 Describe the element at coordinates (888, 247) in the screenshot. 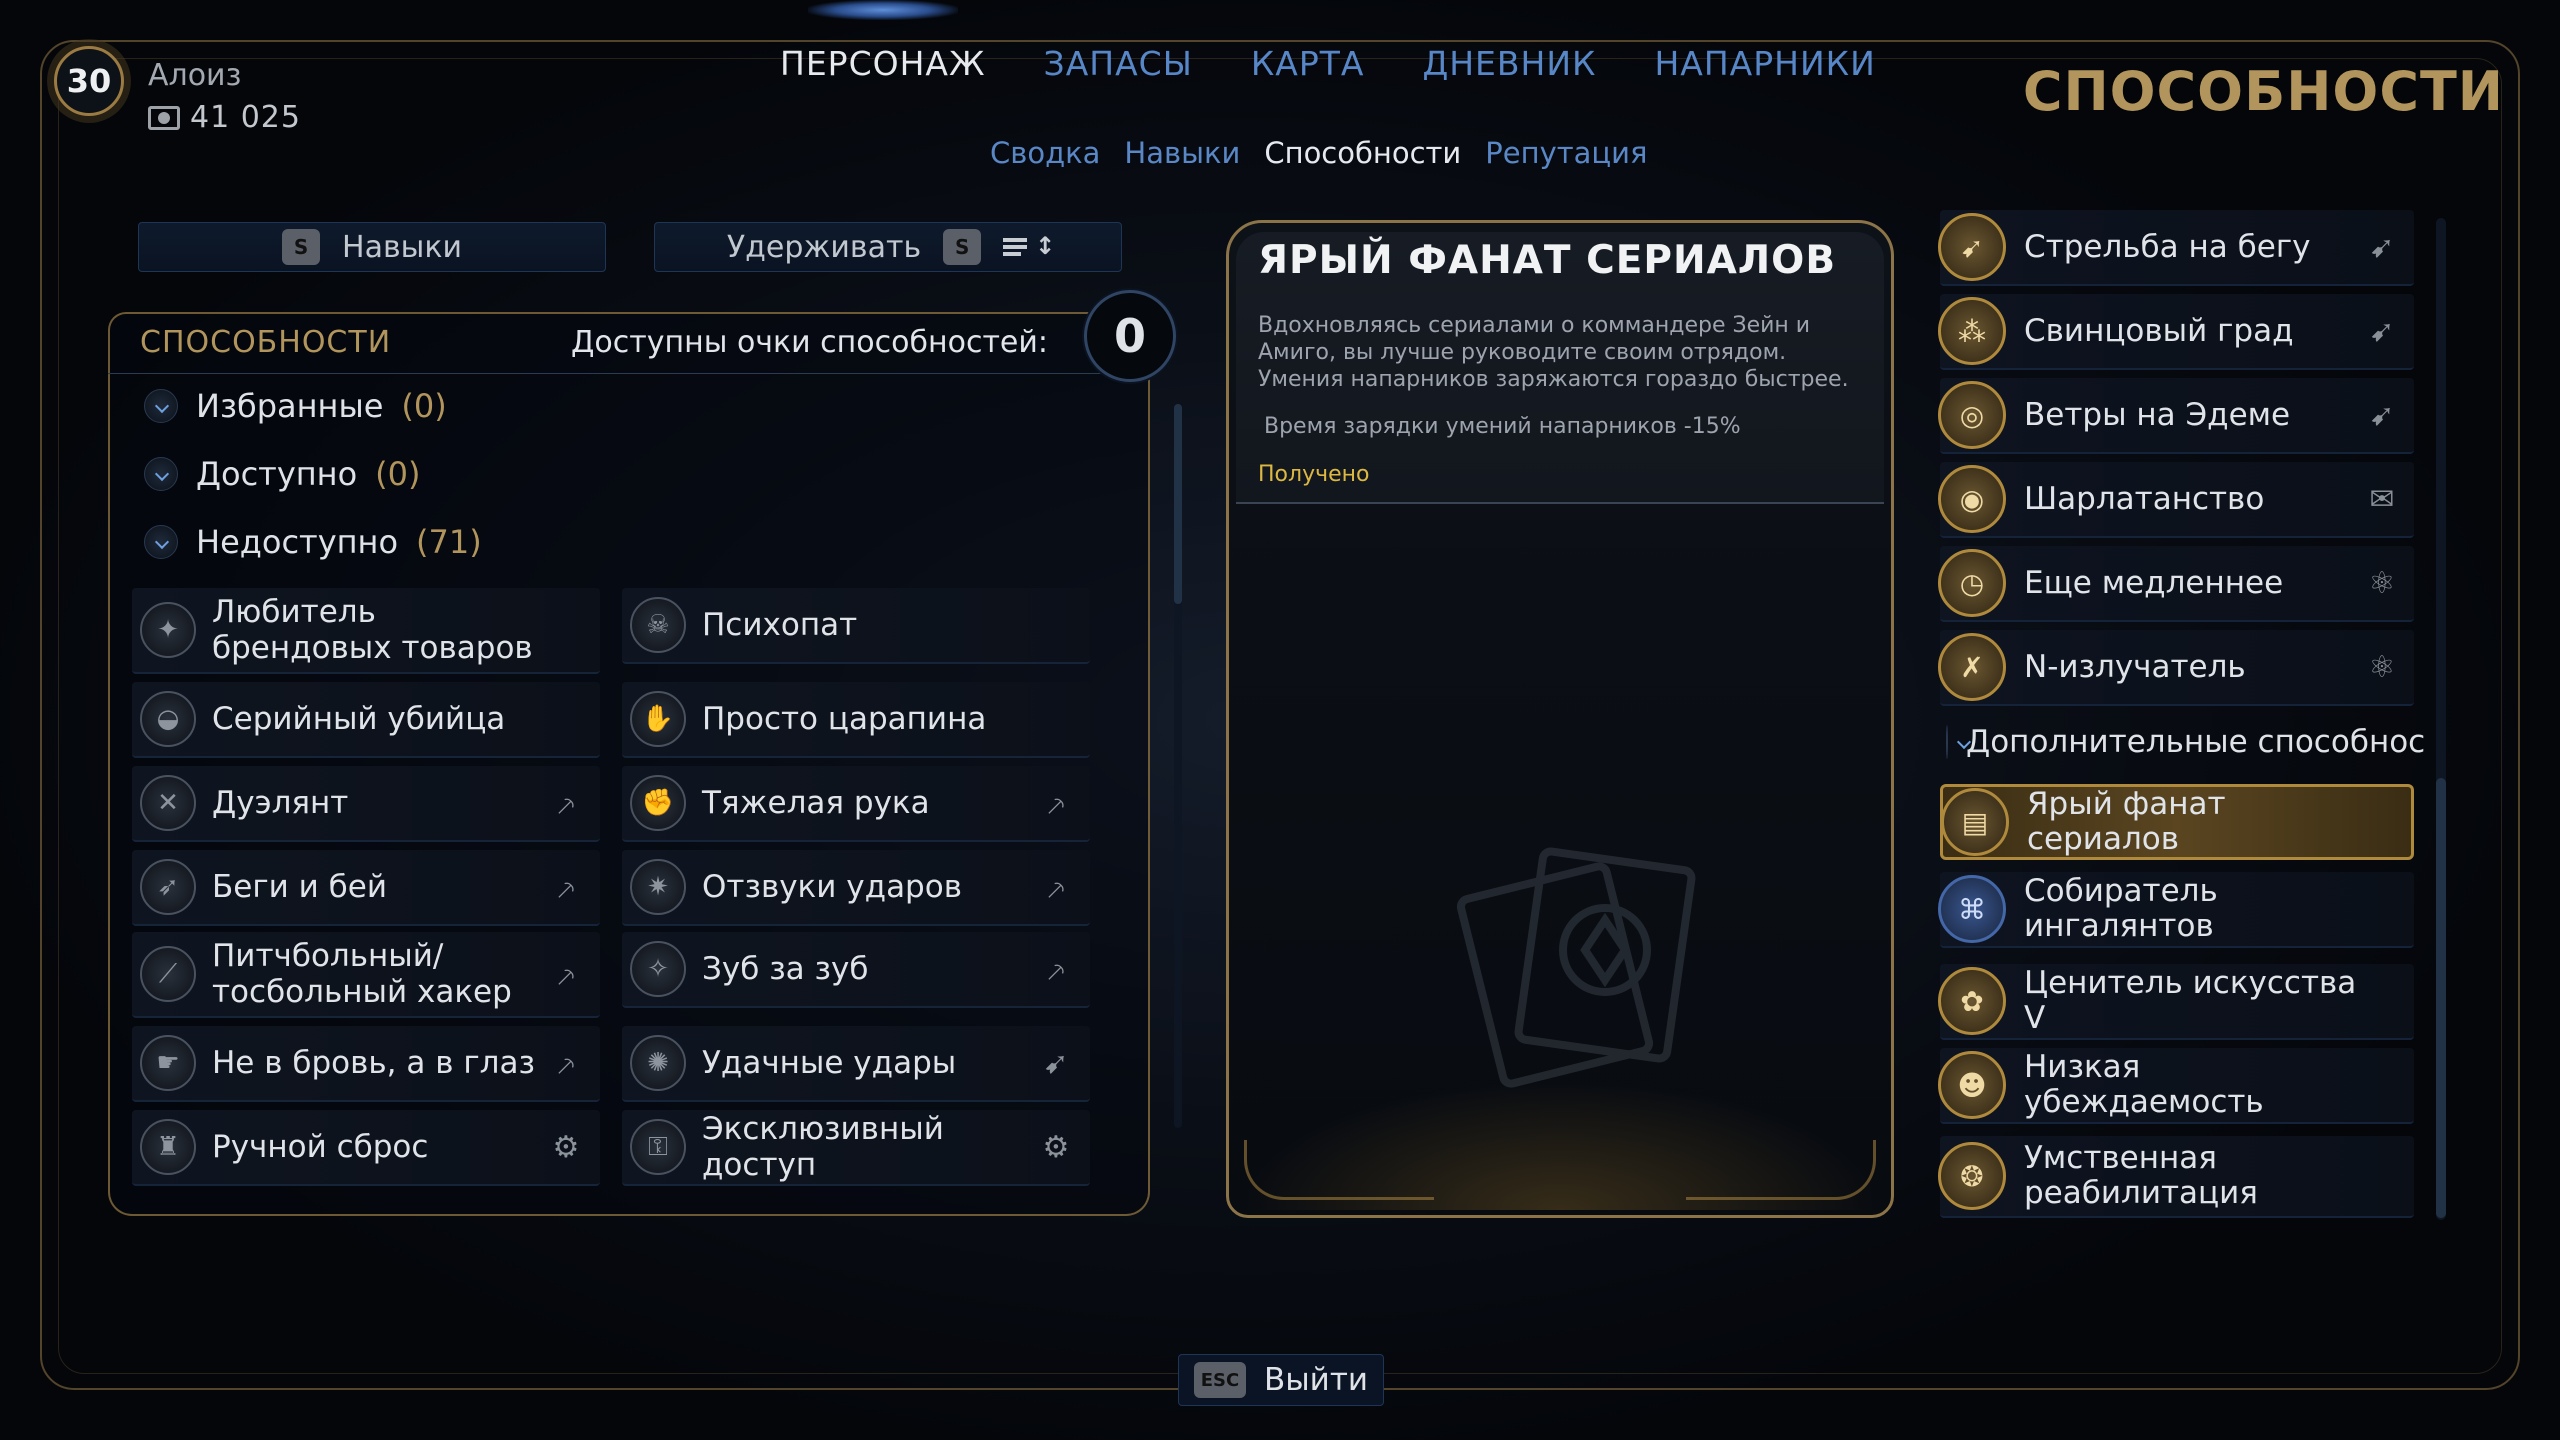

I see `hold-sort-button: Удерживать S ↕` at that location.